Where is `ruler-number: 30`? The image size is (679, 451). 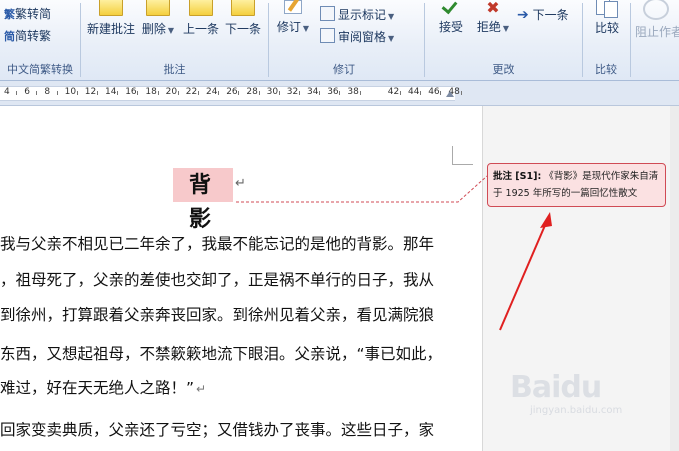 ruler-number: 30 is located at coordinates (272, 92).